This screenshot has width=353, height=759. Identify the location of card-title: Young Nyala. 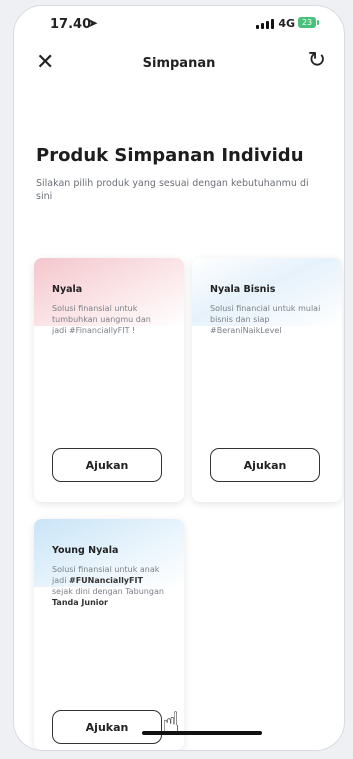
(85, 550).